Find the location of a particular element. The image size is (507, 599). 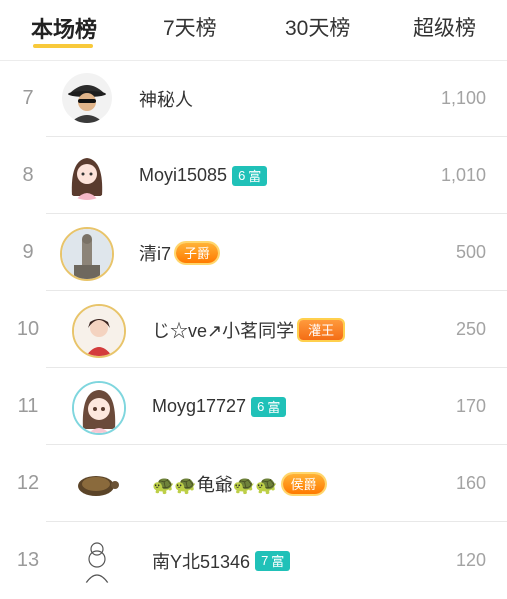

tab-30-days: 30天榜 is located at coordinates (317, 27).